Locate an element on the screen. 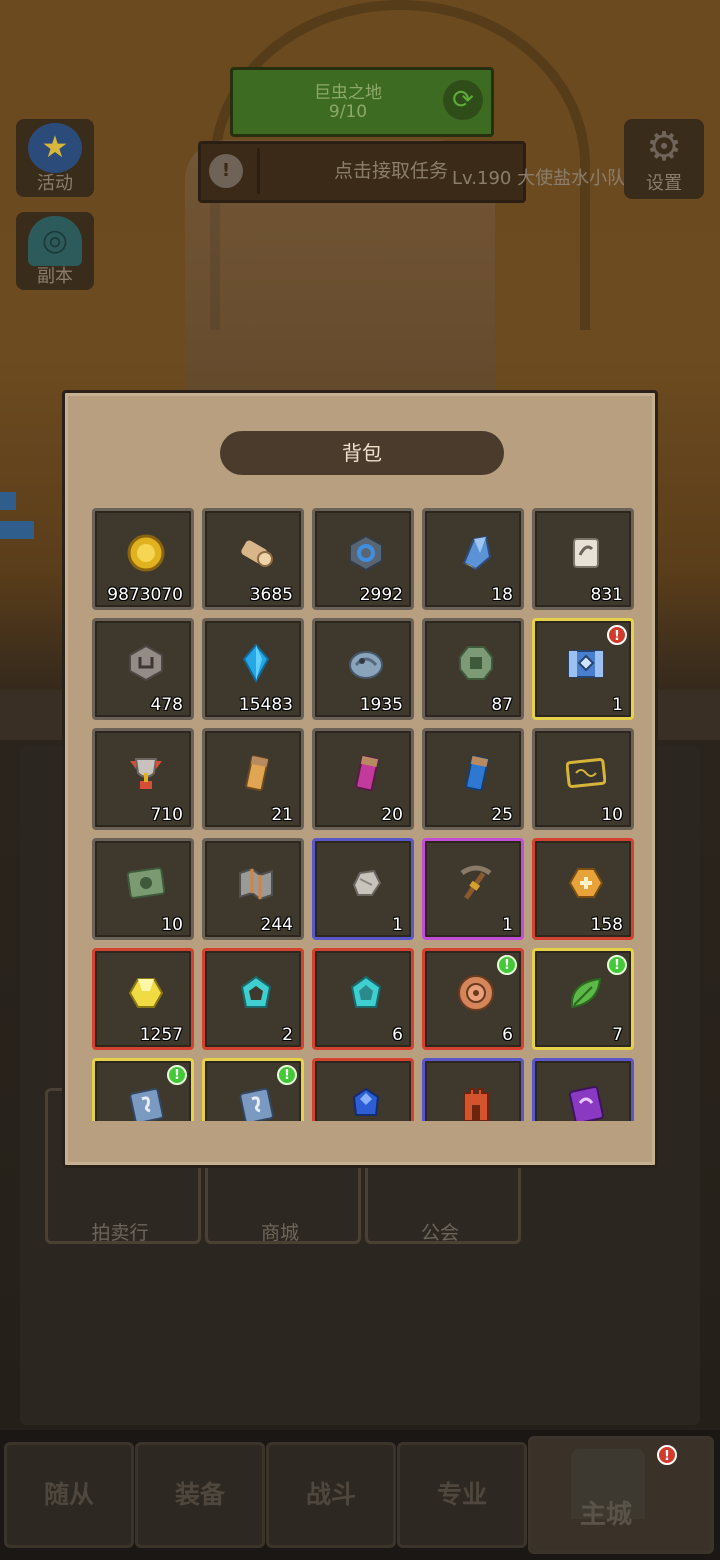 This screenshot has height=1560, width=720. gold-coin-icon is located at coordinates (146, 553).